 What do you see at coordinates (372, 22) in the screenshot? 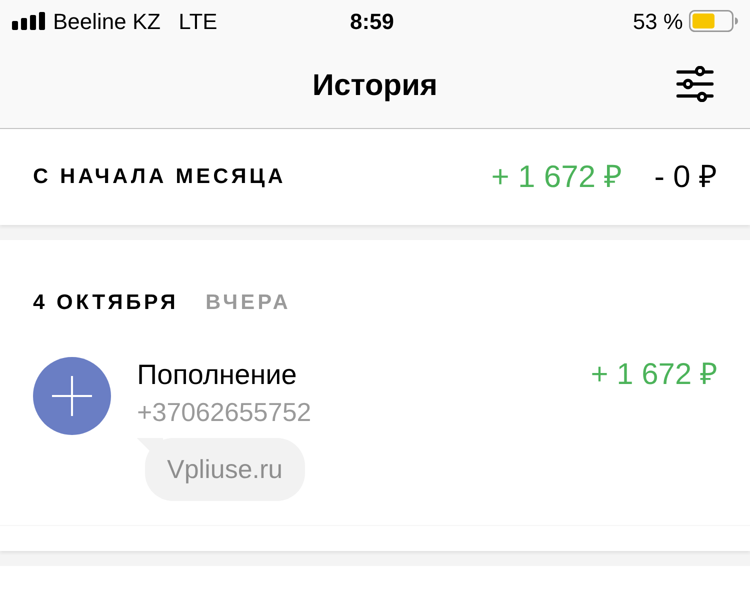
I see `clock-time: 8:59` at bounding box center [372, 22].